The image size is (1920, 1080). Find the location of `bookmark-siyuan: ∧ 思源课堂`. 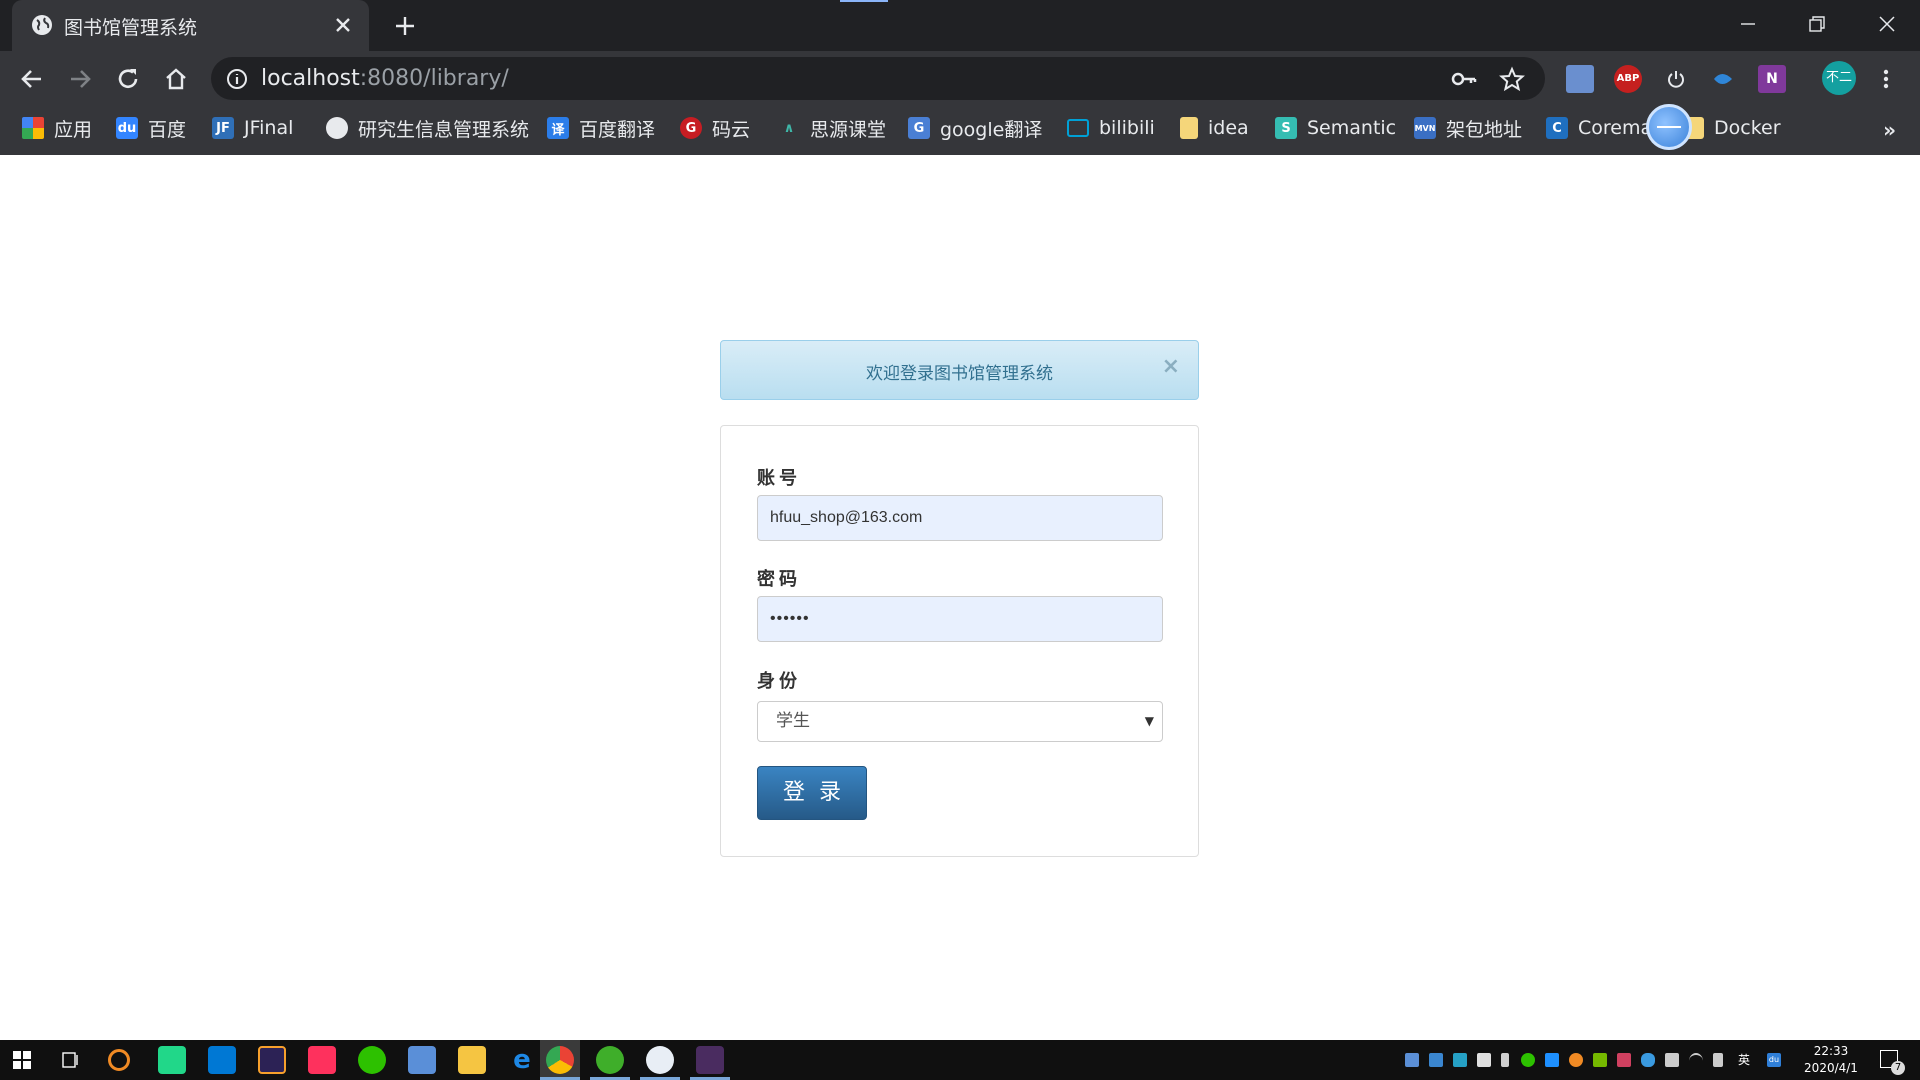

bookmark-siyuan: ∧ 思源课堂 is located at coordinates (832, 128).